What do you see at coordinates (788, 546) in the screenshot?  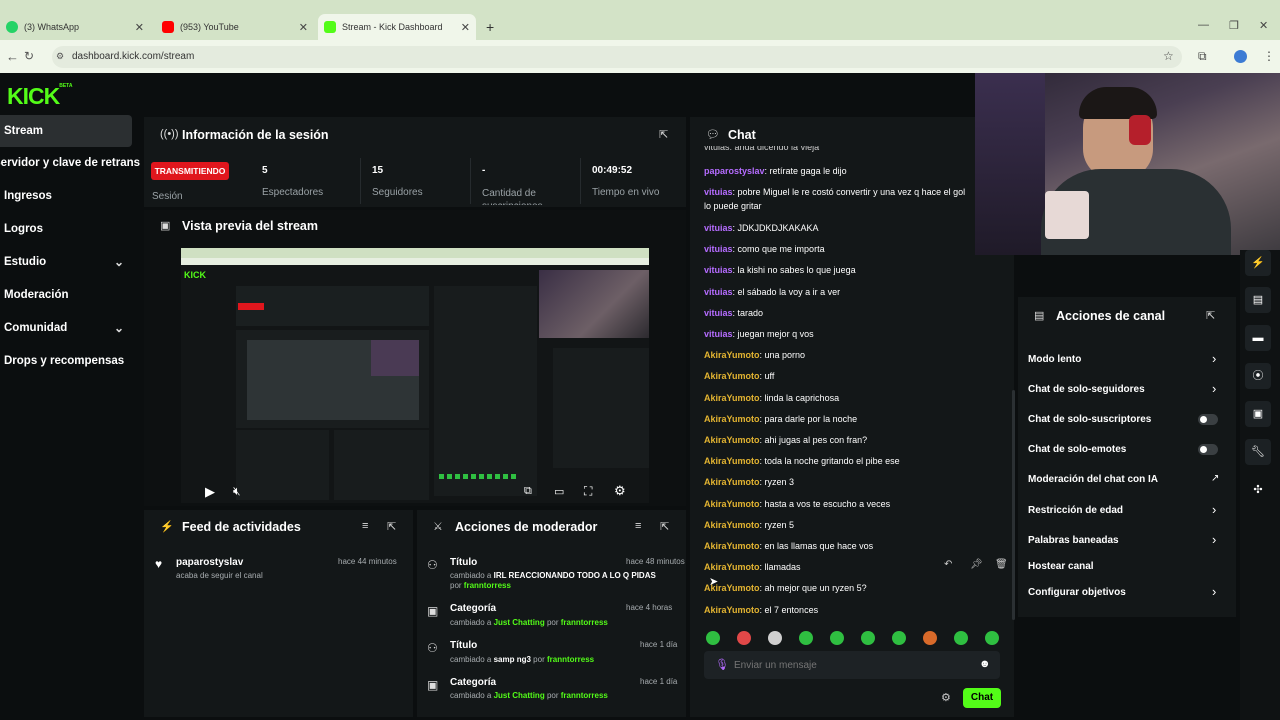 I see `chat-message: AkiraYumoto: en las llamas que hace vos` at bounding box center [788, 546].